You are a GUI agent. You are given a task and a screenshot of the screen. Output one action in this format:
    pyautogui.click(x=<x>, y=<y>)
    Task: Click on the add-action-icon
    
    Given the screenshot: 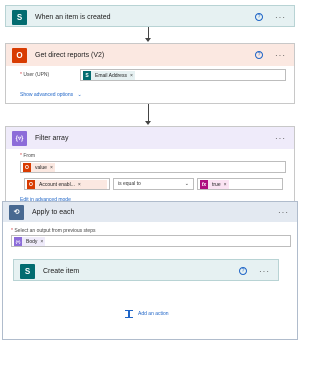 What is the action you would take?
    pyautogui.click(x=129, y=314)
    